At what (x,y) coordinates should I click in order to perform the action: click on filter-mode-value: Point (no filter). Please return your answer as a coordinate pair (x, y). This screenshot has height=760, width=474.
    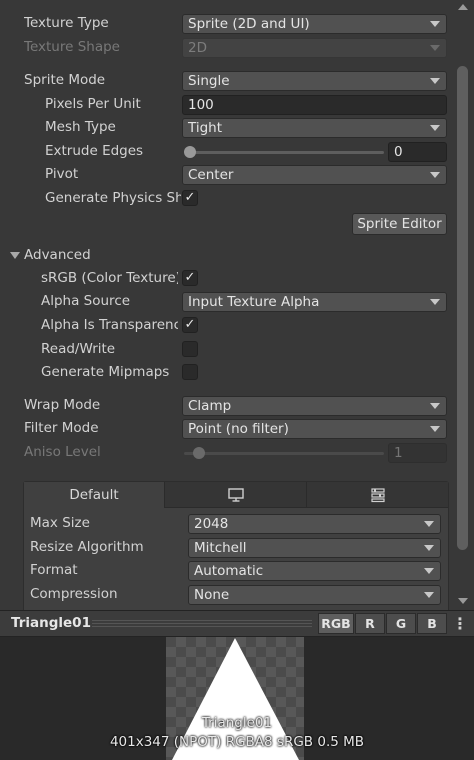
    Looking at the image, I should click on (238, 429).